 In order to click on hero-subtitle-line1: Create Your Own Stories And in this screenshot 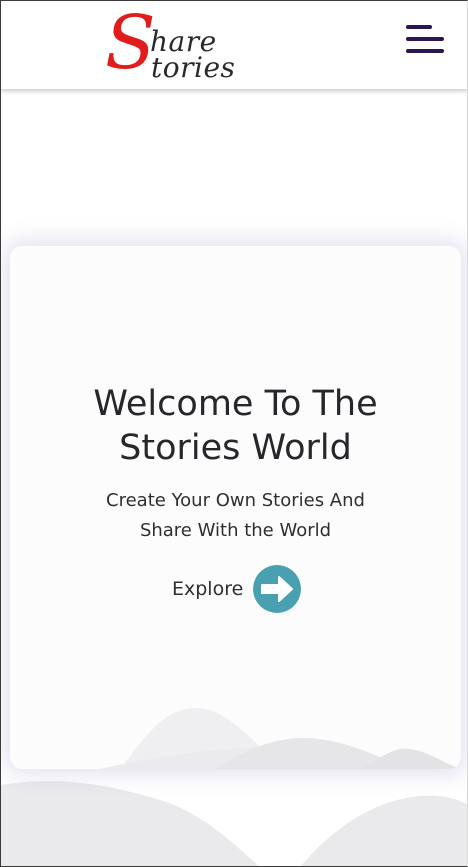, I will do `click(235, 500)`.